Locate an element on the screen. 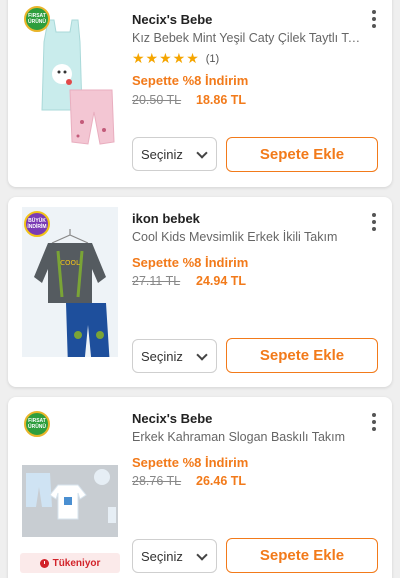 The width and height of the screenshot is (400, 578). star-rating-icon: ★★★★★ is located at coordinates (166, 58).